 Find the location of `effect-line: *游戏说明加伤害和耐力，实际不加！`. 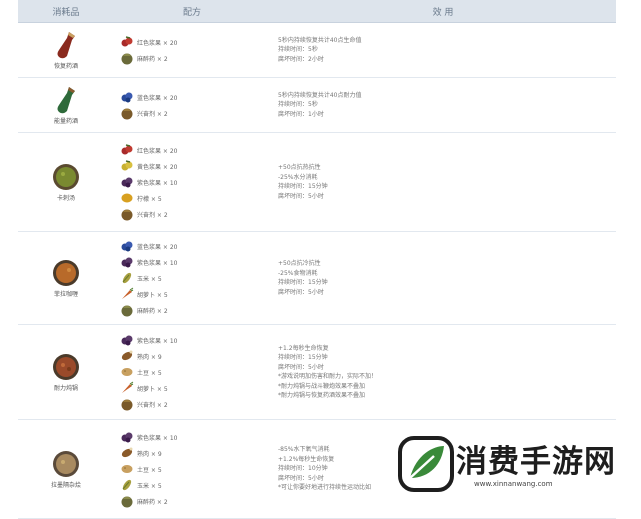

effect-line: *游戏说明加伤害和耐力，实际不加！ is located at coordinates (328, 376).